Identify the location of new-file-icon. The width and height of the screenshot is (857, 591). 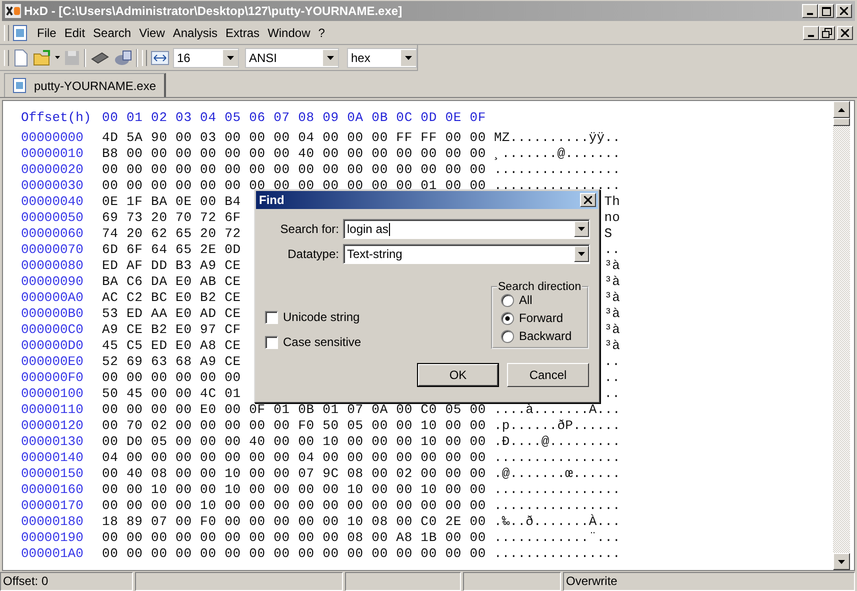
(21, 57).